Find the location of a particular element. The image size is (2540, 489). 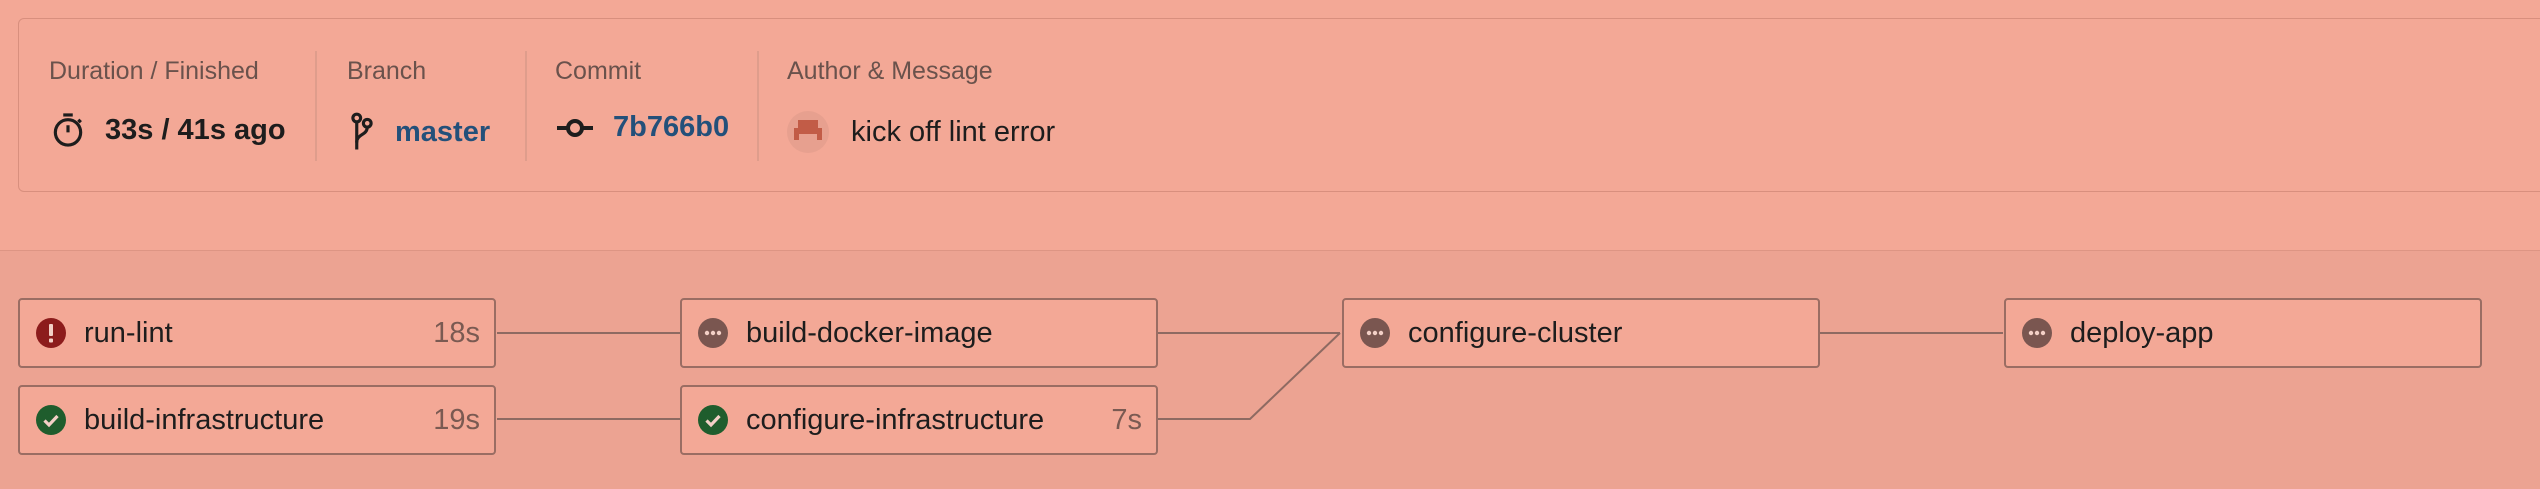

job-build-docker-image: build-docker-image is located at coordinates (919, 333).